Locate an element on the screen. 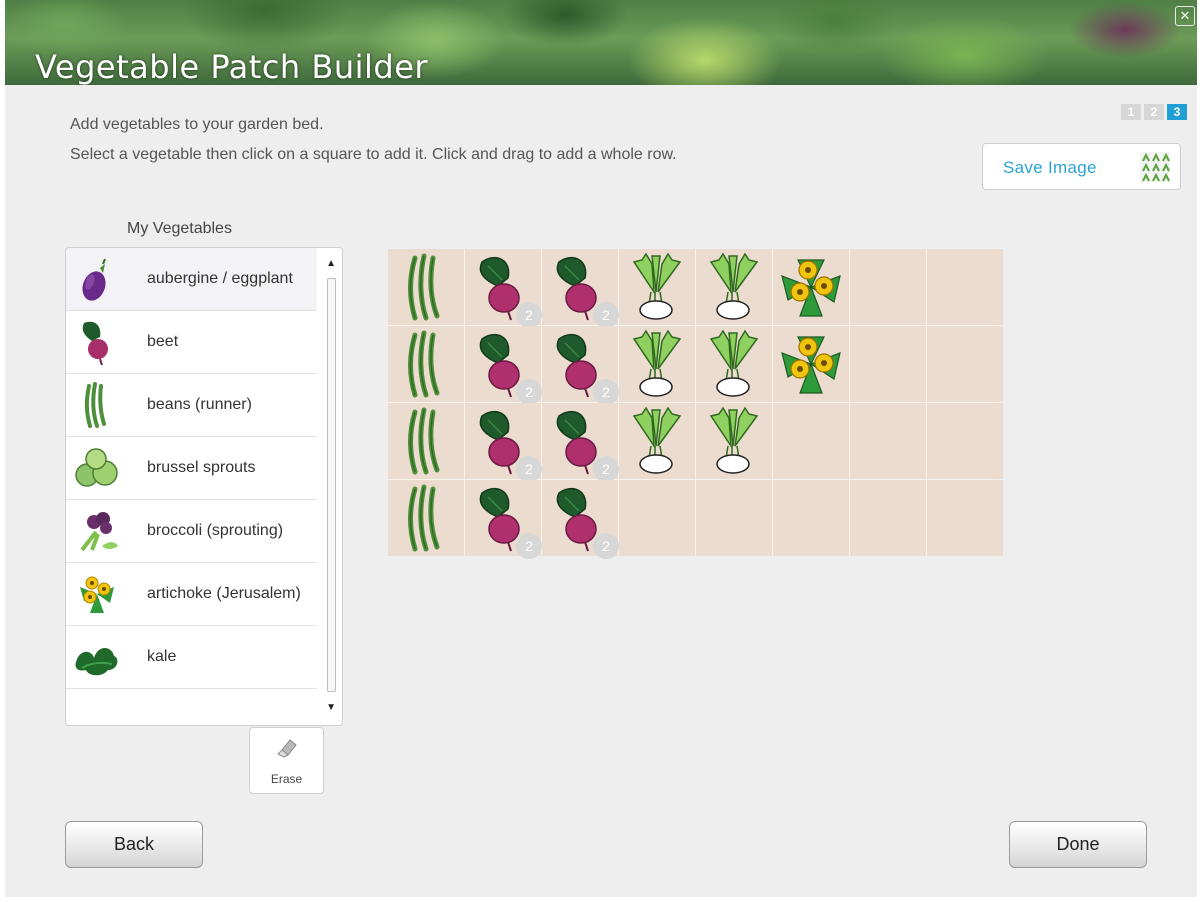  list-item-label: kale is located at coordinates (162, 656).